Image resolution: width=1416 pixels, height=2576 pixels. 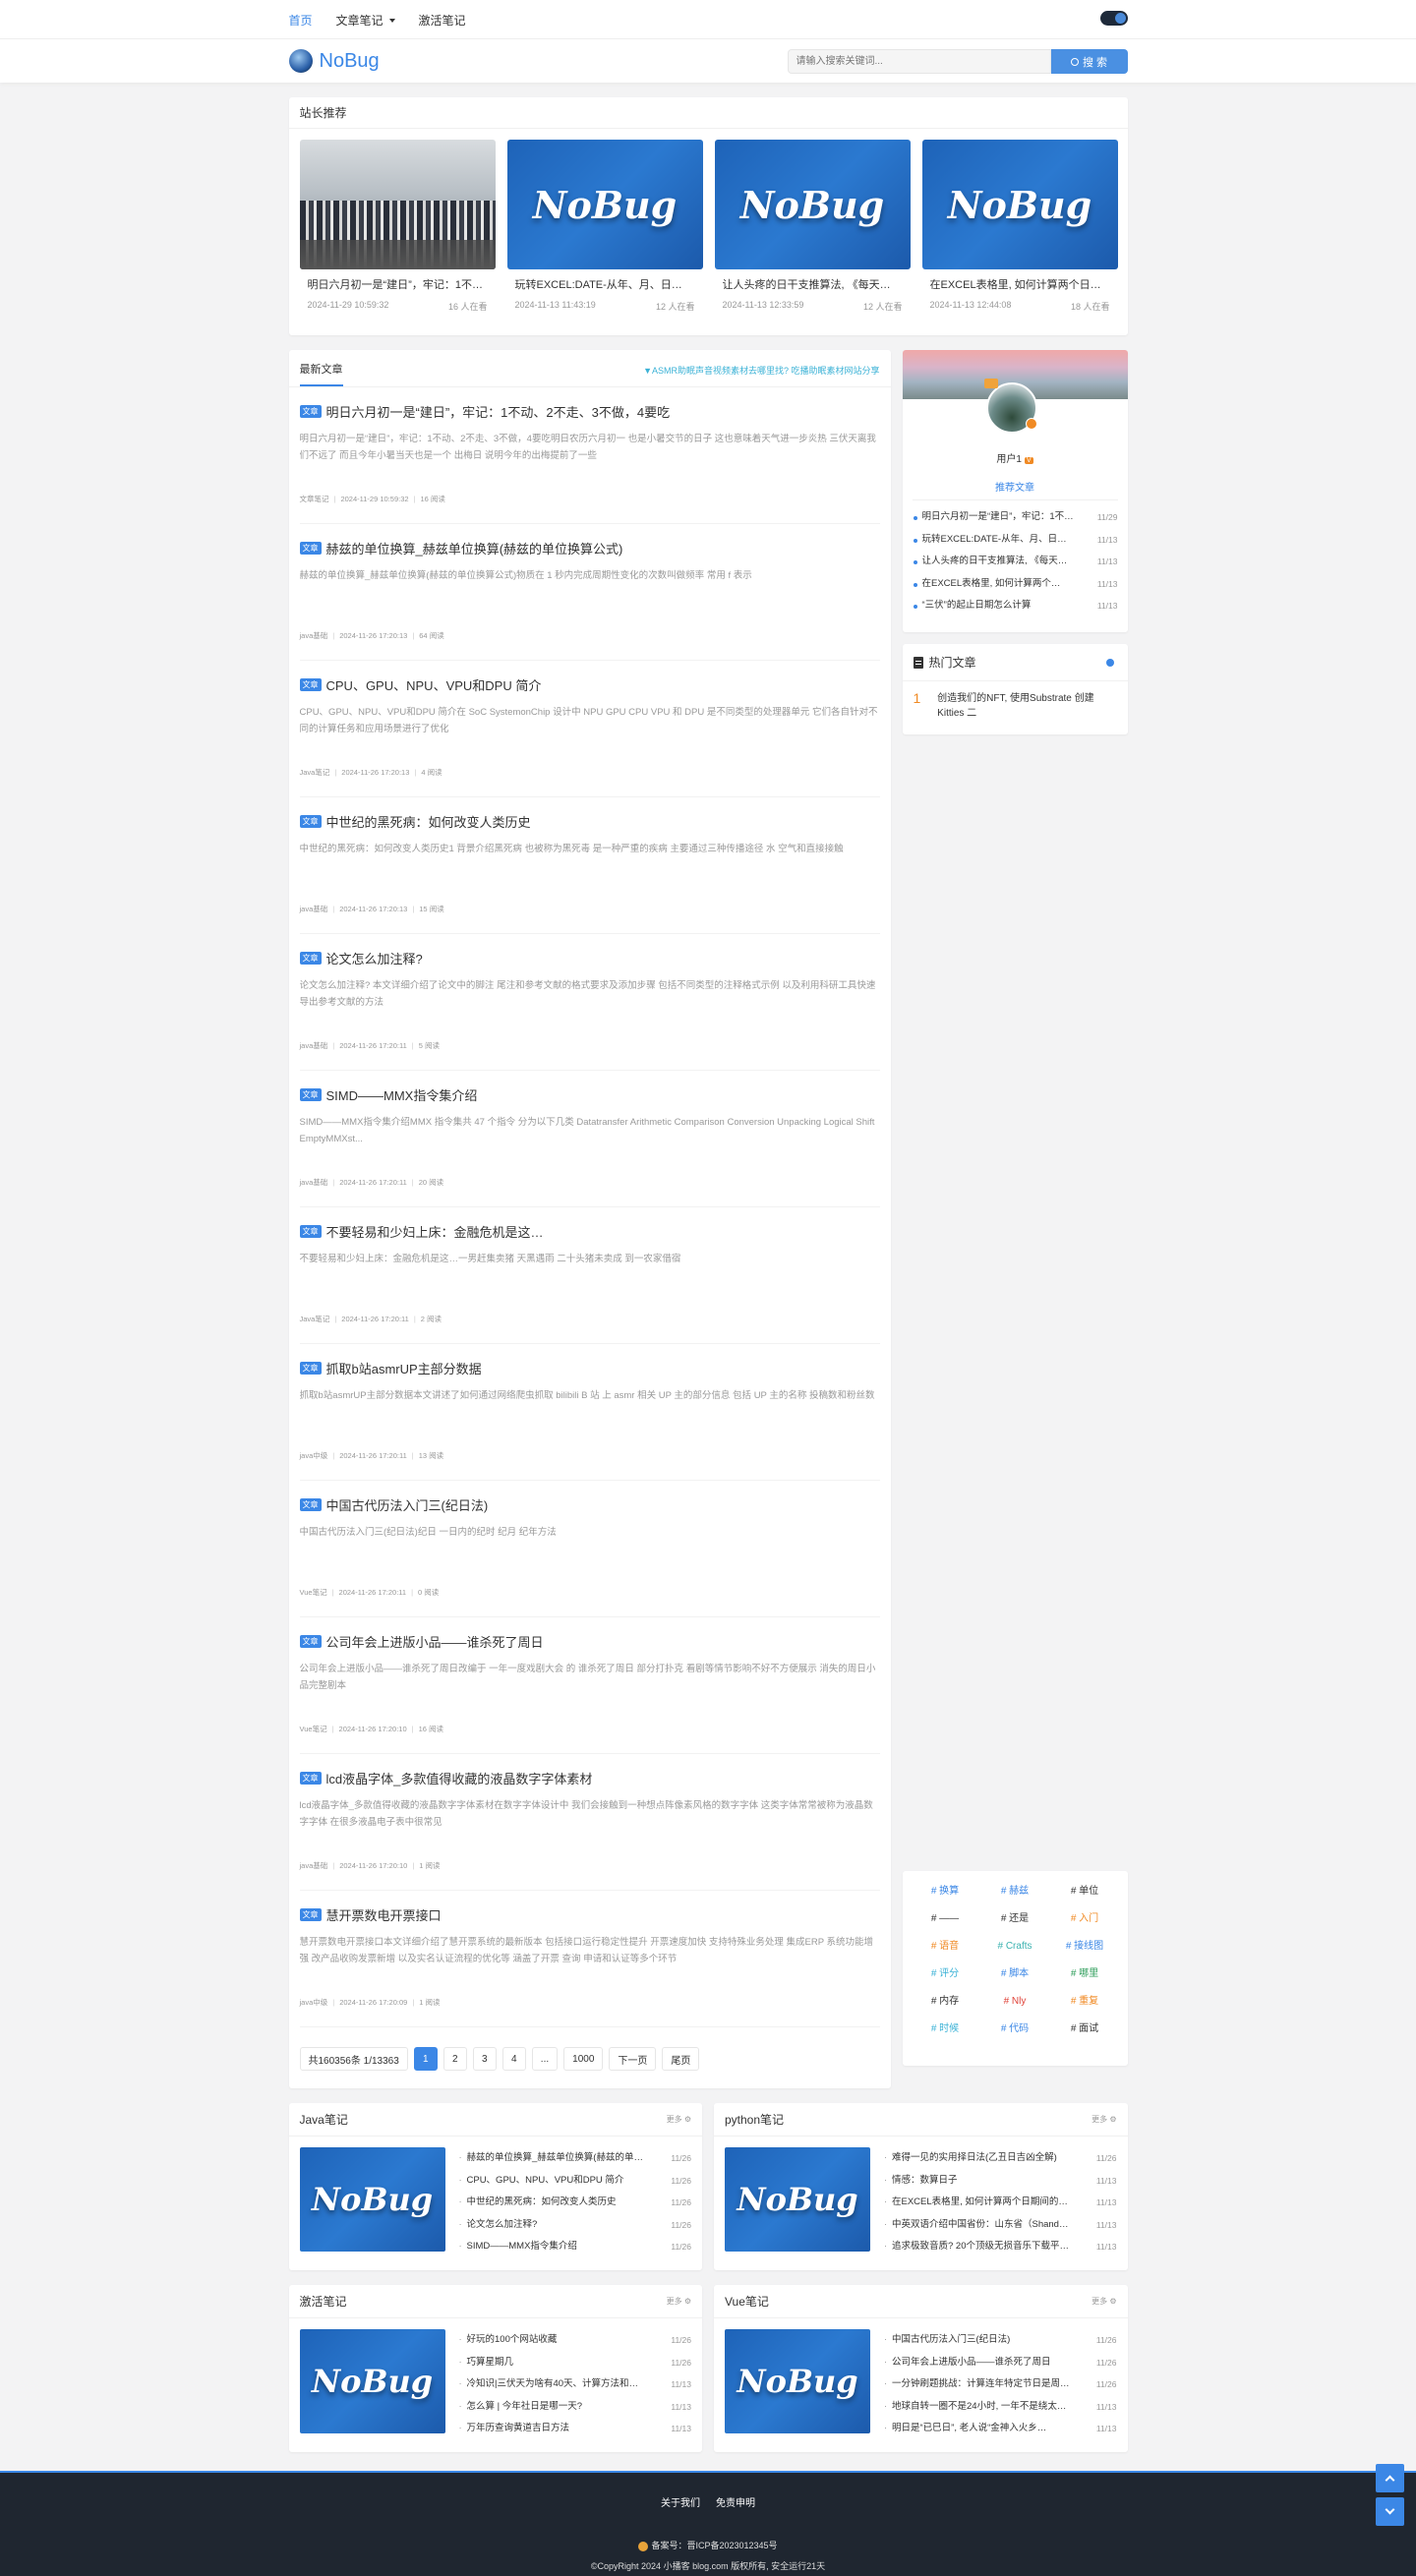 What do you see at coordinates (428, 821) in the screenshot?
I see `post-title-text: 中世纪的黑死病：如何改变人类历史` at bounding box center [428, 821].